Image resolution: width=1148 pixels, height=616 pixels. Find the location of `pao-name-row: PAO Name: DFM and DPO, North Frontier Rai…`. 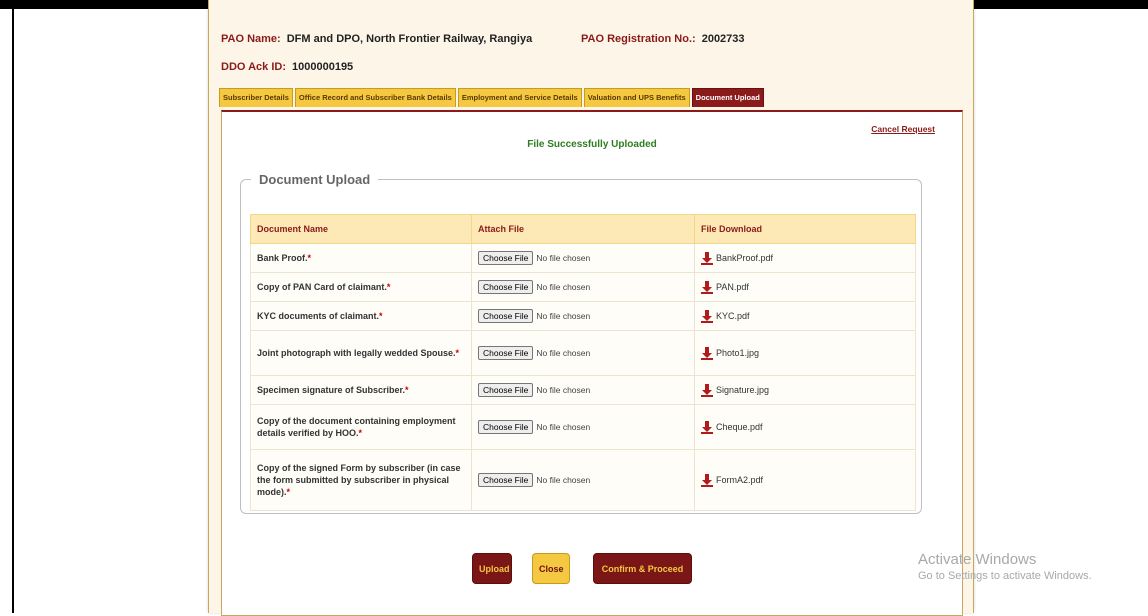

pao-name-row: PAO Name: DFM and DPO, North Frontier Rai… is located at coordinates (376, 39).